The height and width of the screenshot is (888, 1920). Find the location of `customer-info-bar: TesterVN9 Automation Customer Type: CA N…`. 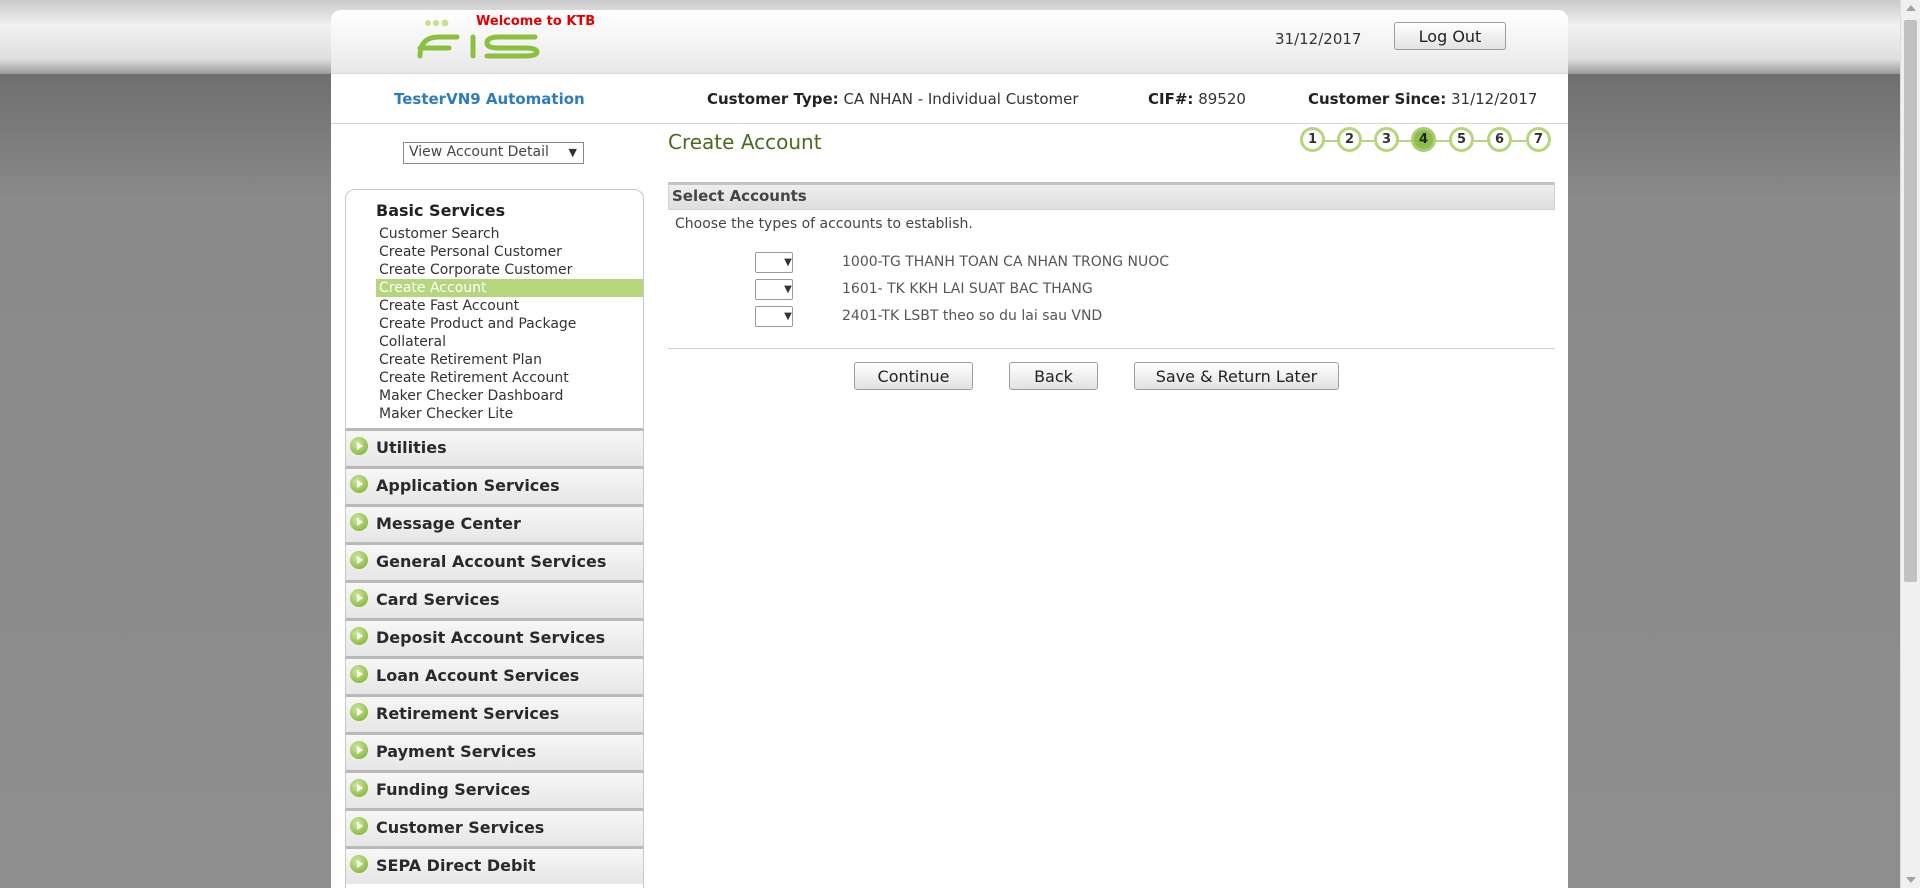

customer-info-bar: TesterVN9 Automation Customer Type: CA N… is located at coordinates (949, 99).